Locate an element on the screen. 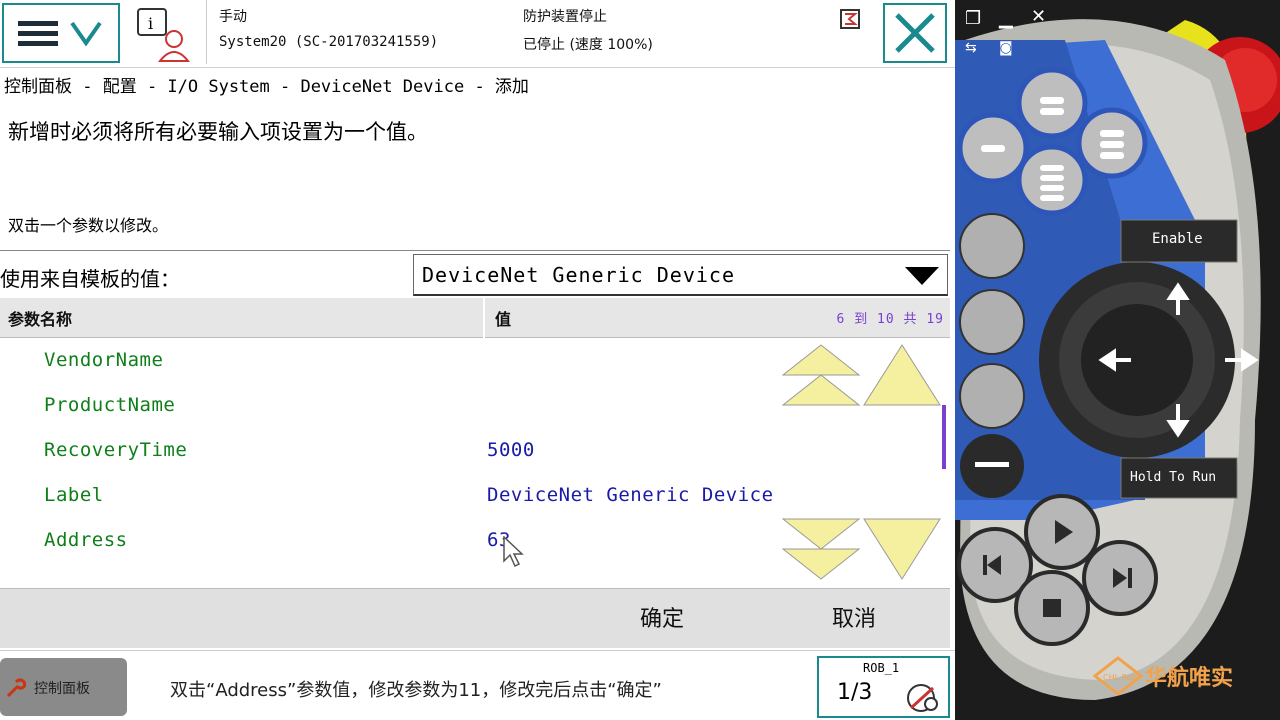 Image resolution: width=1280 pixels, height=720 pixels. wrench-icon is located at coordinates (16, 688).